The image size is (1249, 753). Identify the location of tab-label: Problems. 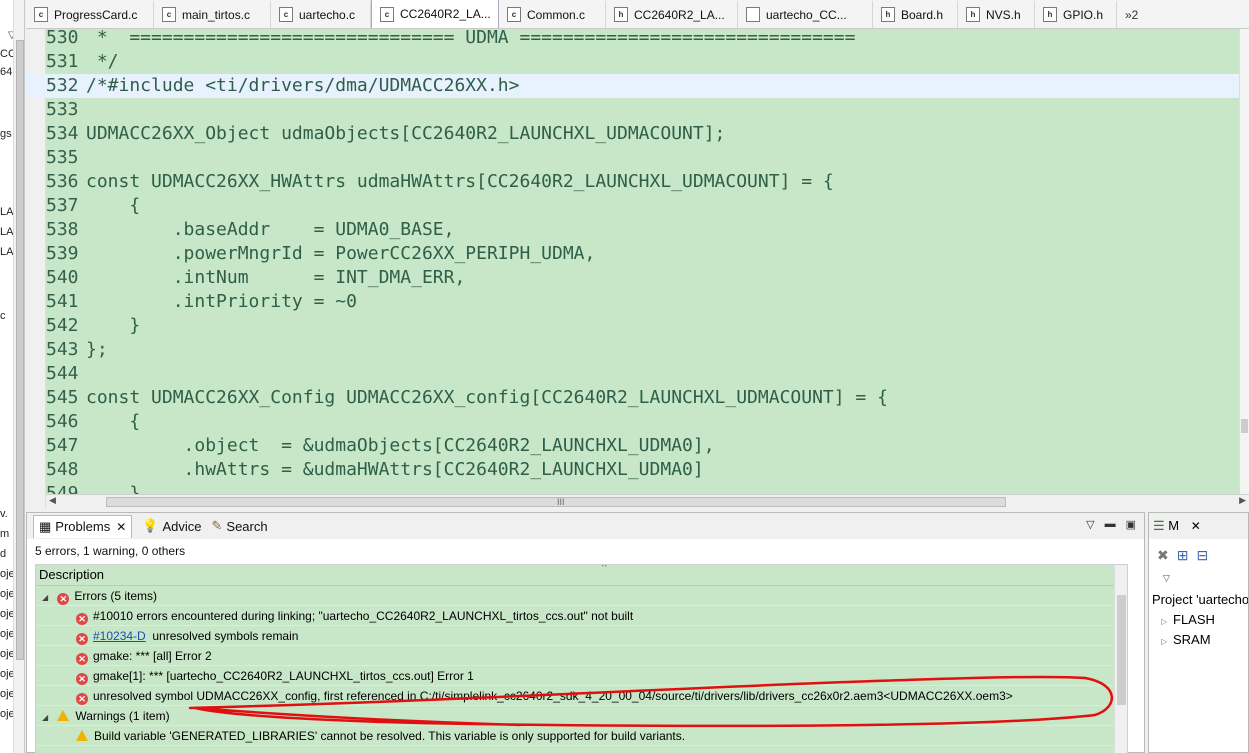
(83, 526).